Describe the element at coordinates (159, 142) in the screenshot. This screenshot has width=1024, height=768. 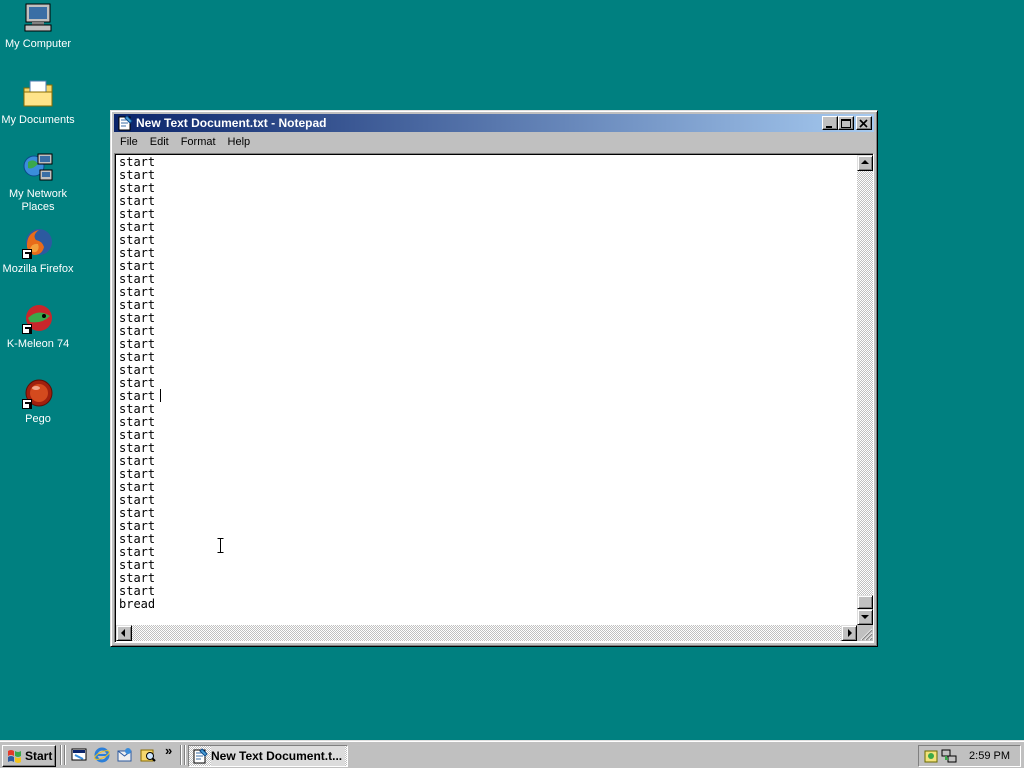
I see `menu-edit: Edit` at that location.